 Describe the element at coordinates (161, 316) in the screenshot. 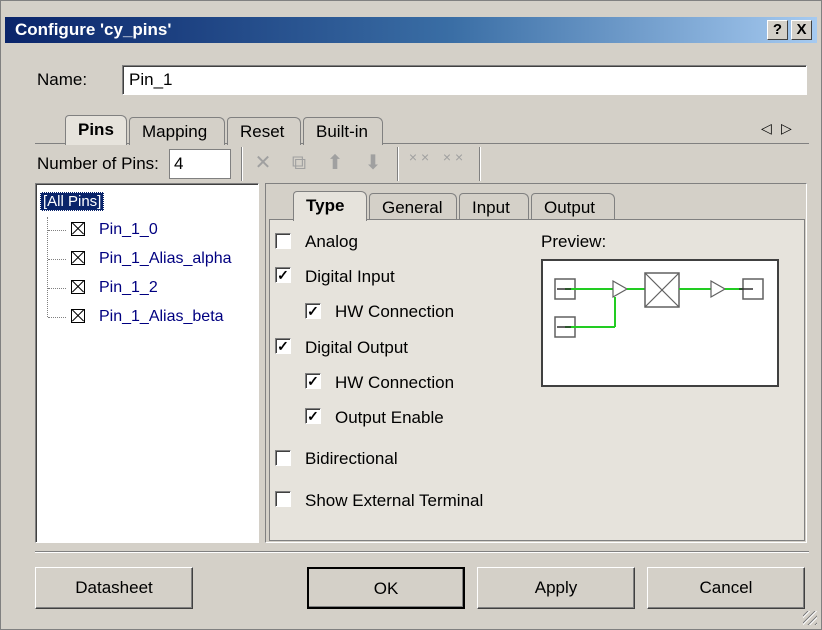

I see `tree-item-label: Pin_1_Alias_beta` at that location.